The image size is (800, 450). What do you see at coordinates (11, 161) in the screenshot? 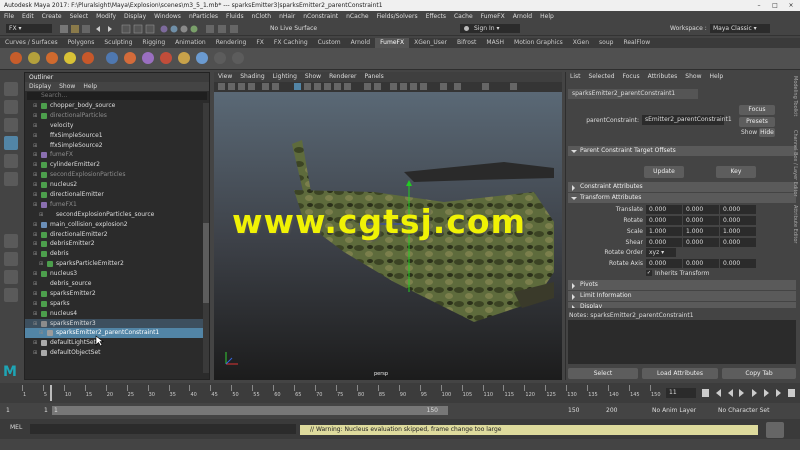
I see `rotate-tool-icon` at bounding box center [11, 161].